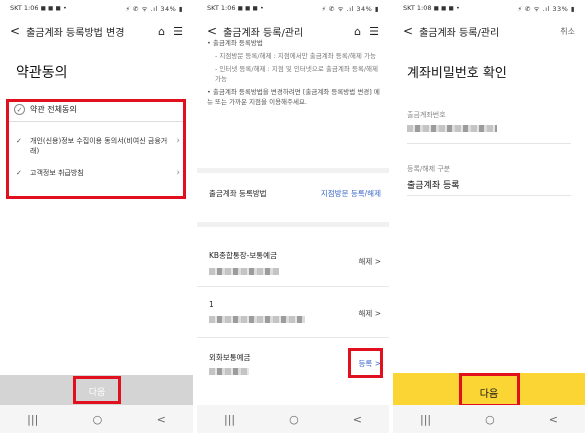 This screenshot has width=585, height=433. What do you see at coordinates (75, 33) in the screenshot?
I see `page-title: 출금계좌 등록방법 변경` at bounding box center [75, 33].